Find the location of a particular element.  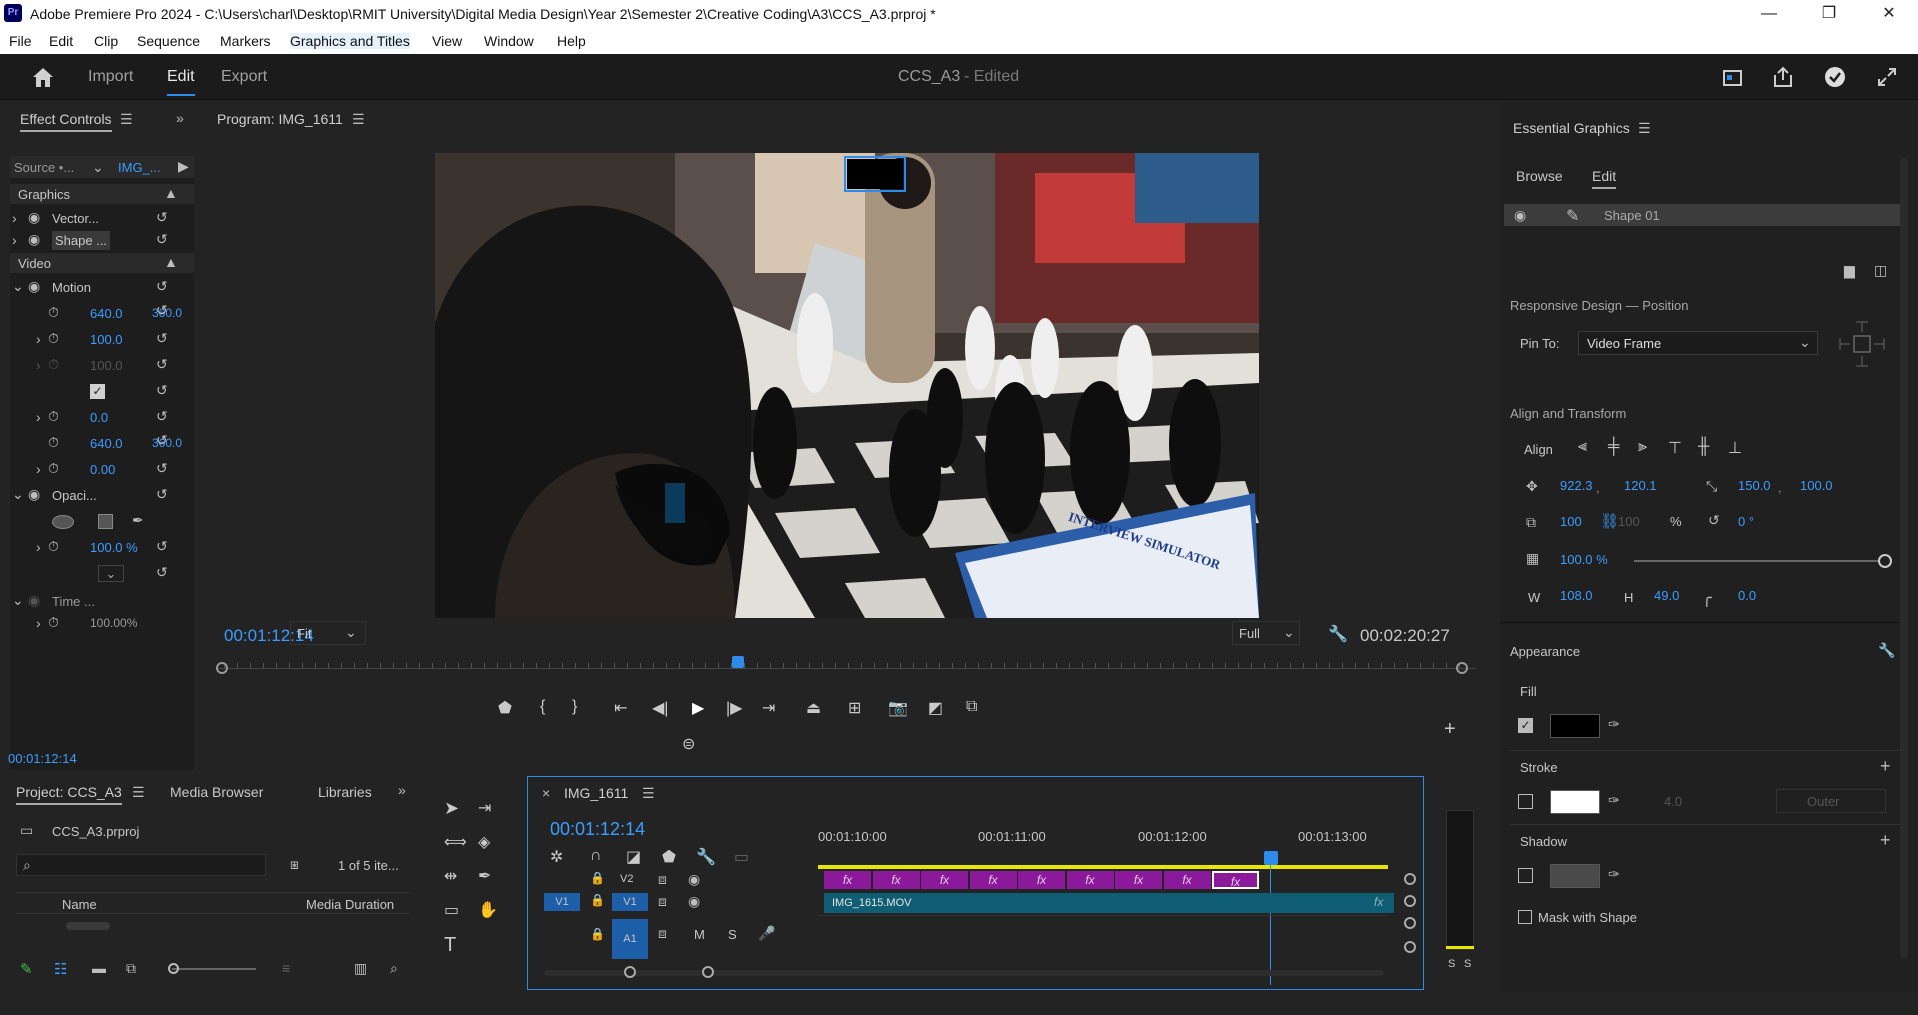

search-icon: ⌕ is located at coordinates (394, 968).